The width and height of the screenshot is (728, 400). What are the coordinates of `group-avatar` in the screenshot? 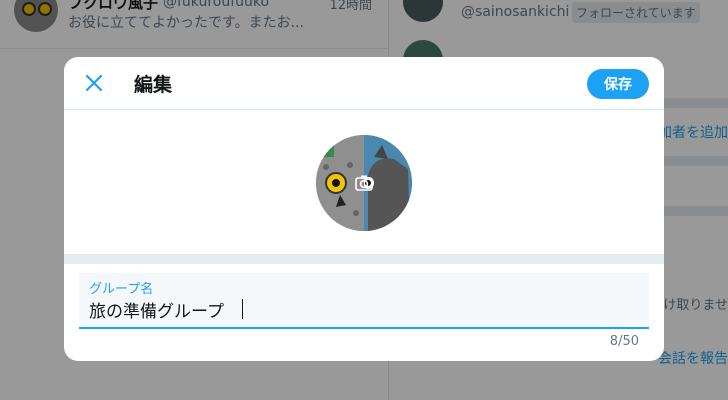 It's located at (364, 183).